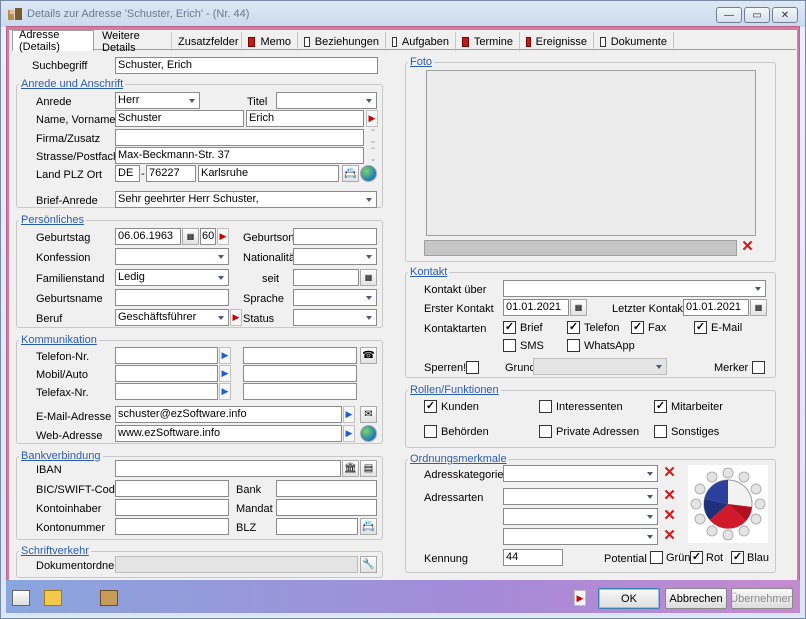 The height and width of the screenshot is (619, 806). What do you see at coordinates (637, 327) in the screenshot?
I see `fax-checkbox: ✓` at bounding box center [637, 327].